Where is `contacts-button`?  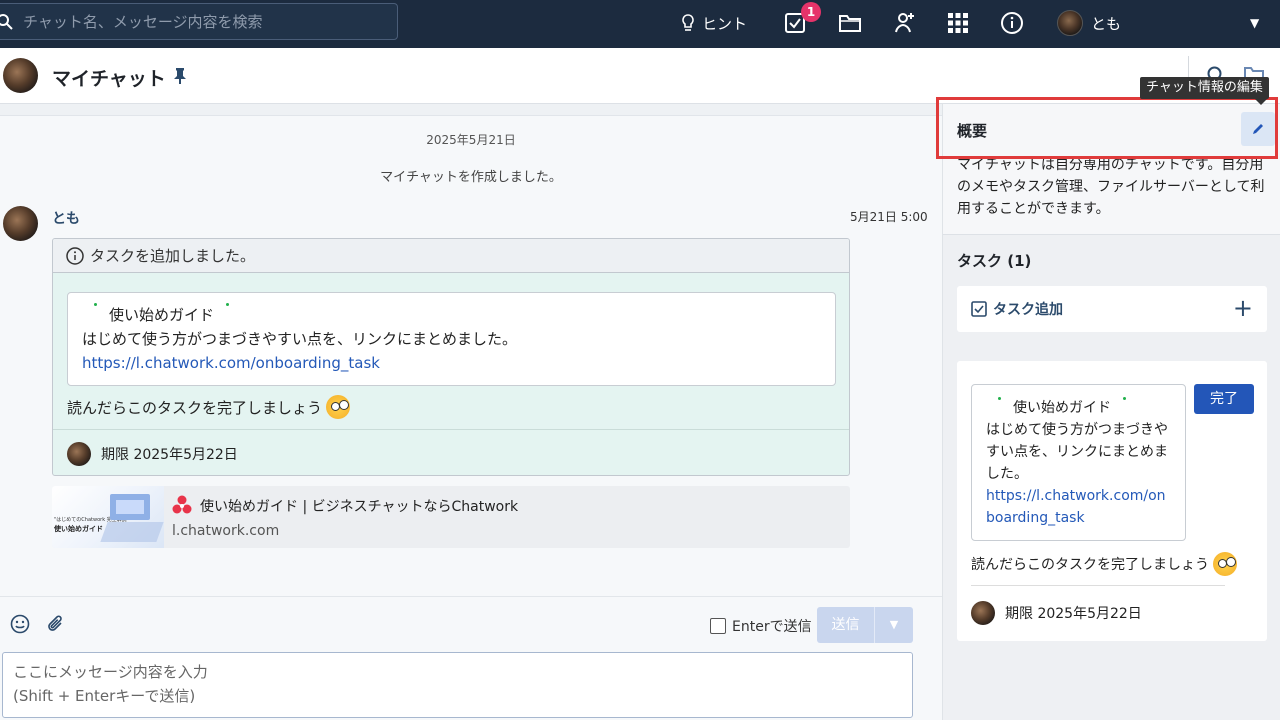
contacts-button is located at coordinates (905, 23).